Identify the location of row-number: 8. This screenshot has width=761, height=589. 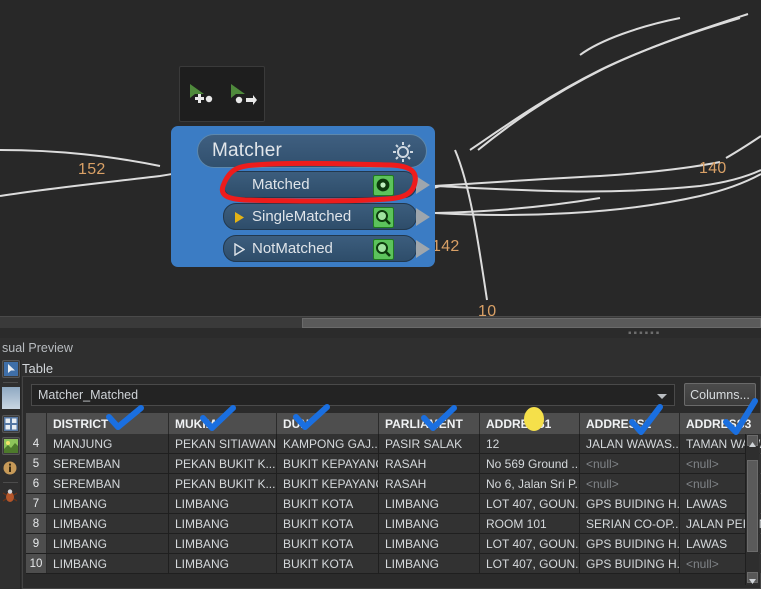
(36, 523).